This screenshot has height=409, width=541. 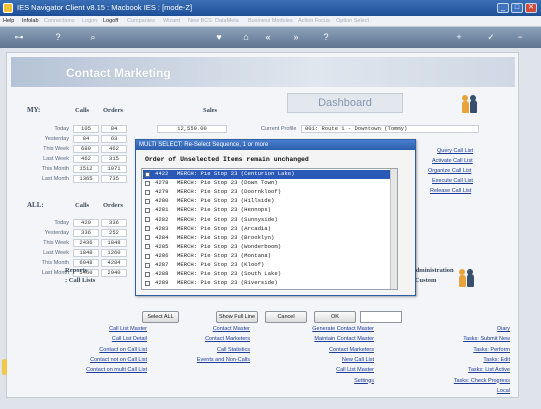 What do you see at coordinates (286, 317) in the screenshot?
I see `cancel-button: Cancel` at bounding box center [286, 317].